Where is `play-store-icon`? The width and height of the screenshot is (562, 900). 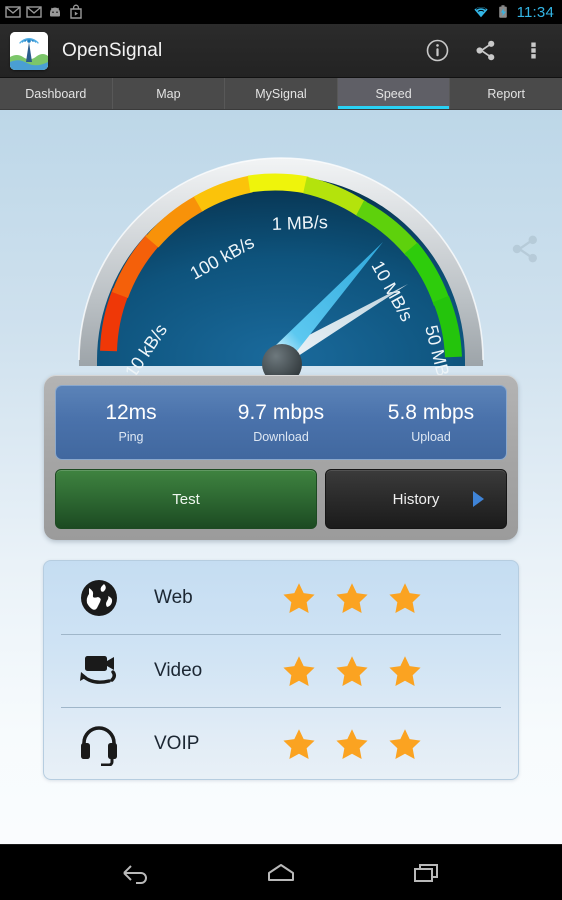 play-store-icon is located at coordinates (76, 11).